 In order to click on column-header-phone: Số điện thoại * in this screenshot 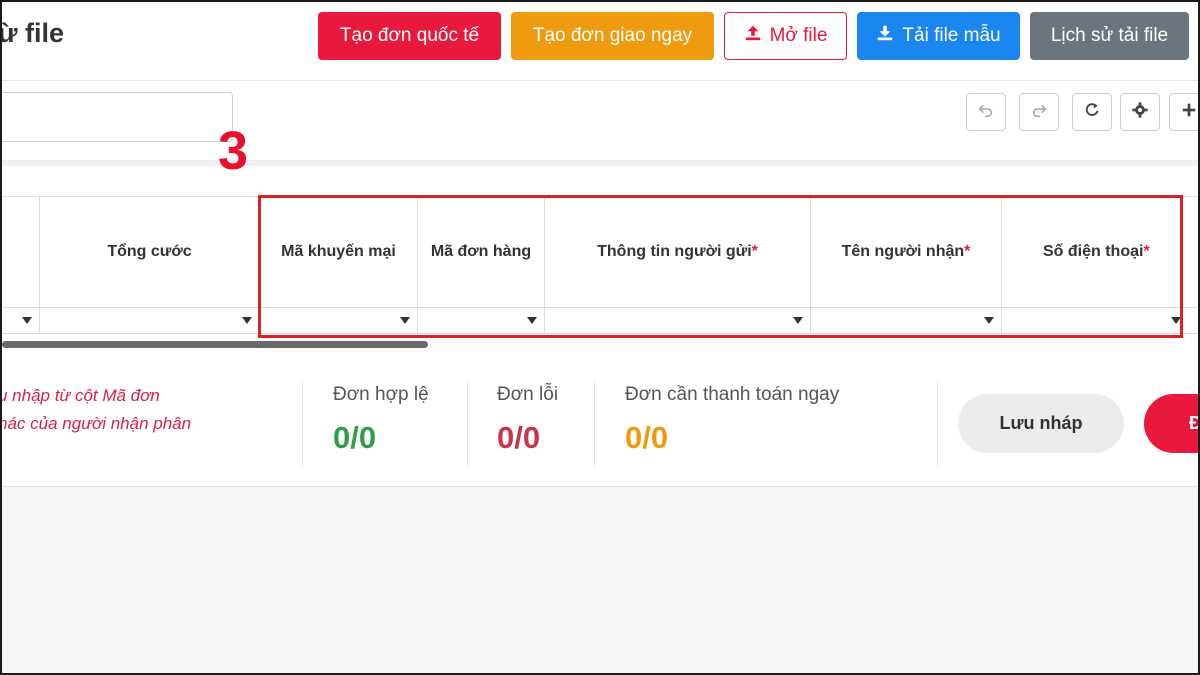, I will do `click(1100, 252)`.